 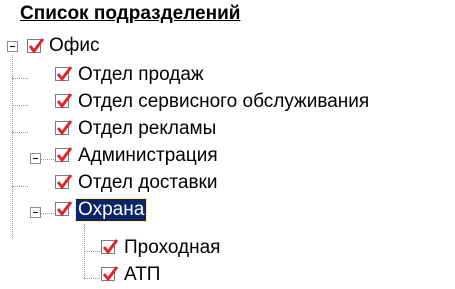 I want to click on checkbox-advertising, so click(x=64, y=128).